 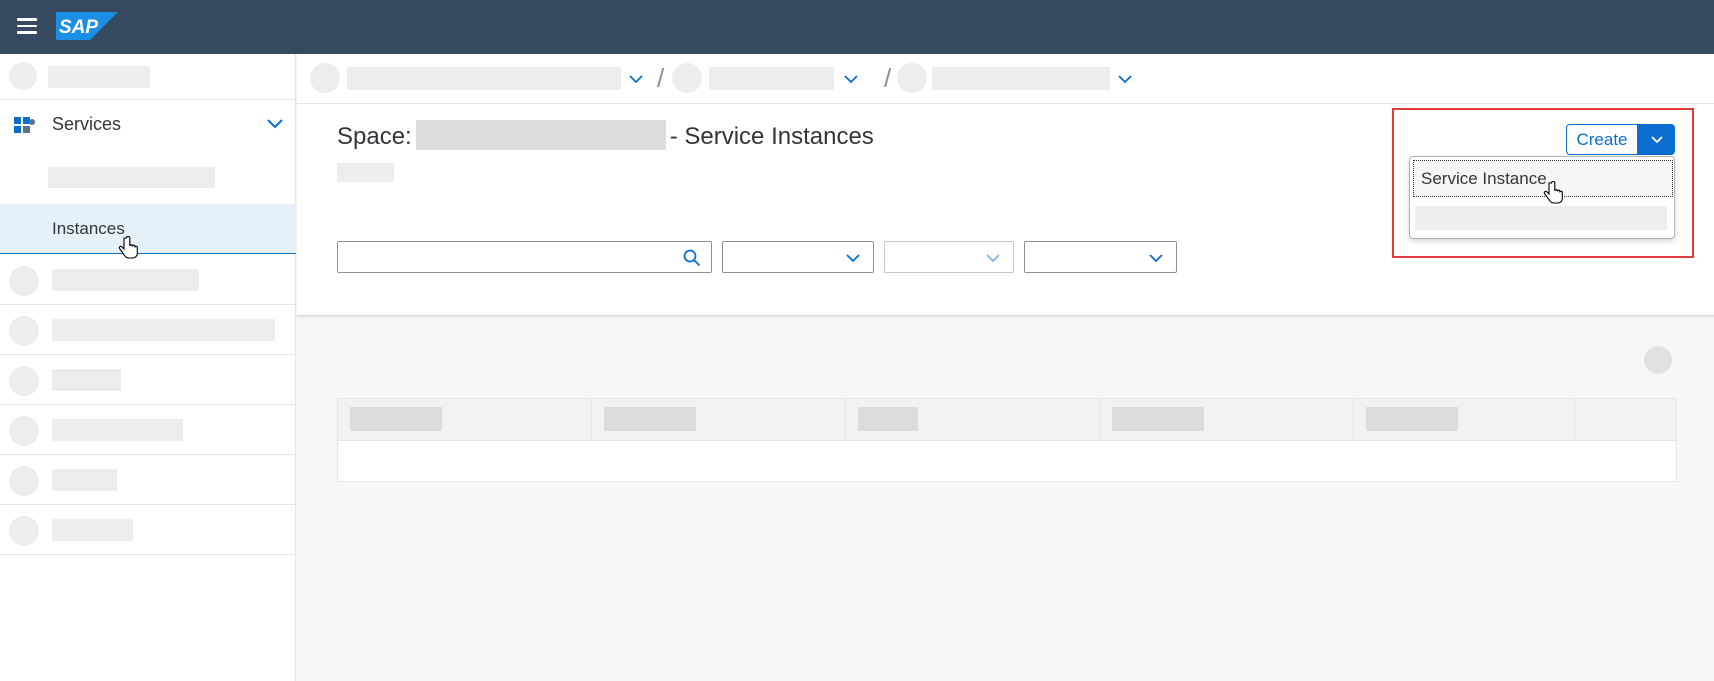 What do you see at coordinates (88, 228) in the screenshot?
I see `sidebar-item-label: Instances` at bounding box center [88, 228].